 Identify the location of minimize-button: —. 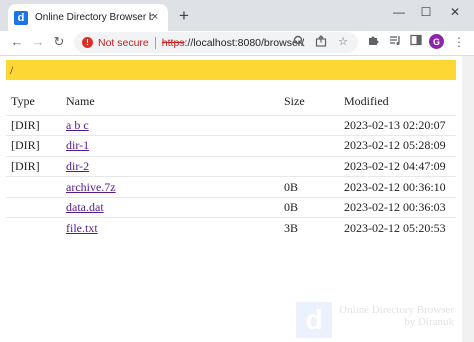
(399, 12).